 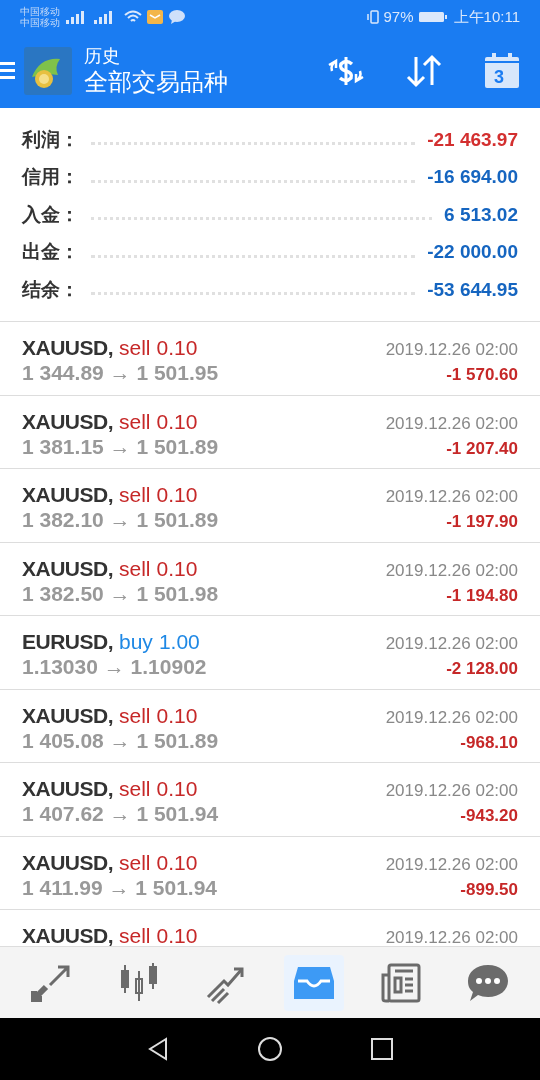 I want to click on summary-label: 入金：, so click(x=50, y=214).